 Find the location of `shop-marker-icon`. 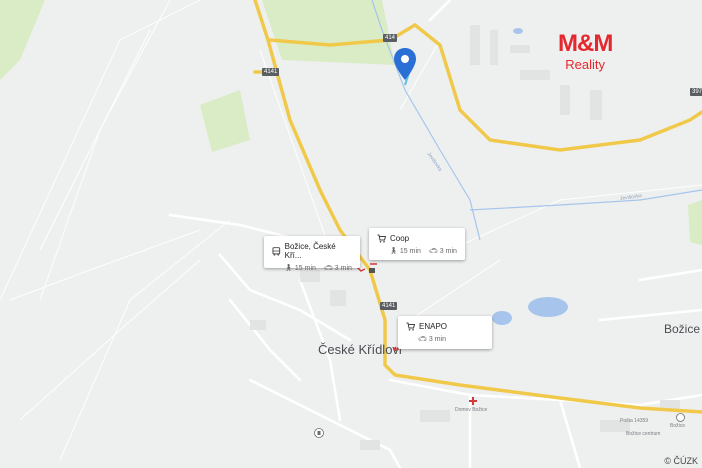

shop-marker-icon is located at coordinates (373, 264).